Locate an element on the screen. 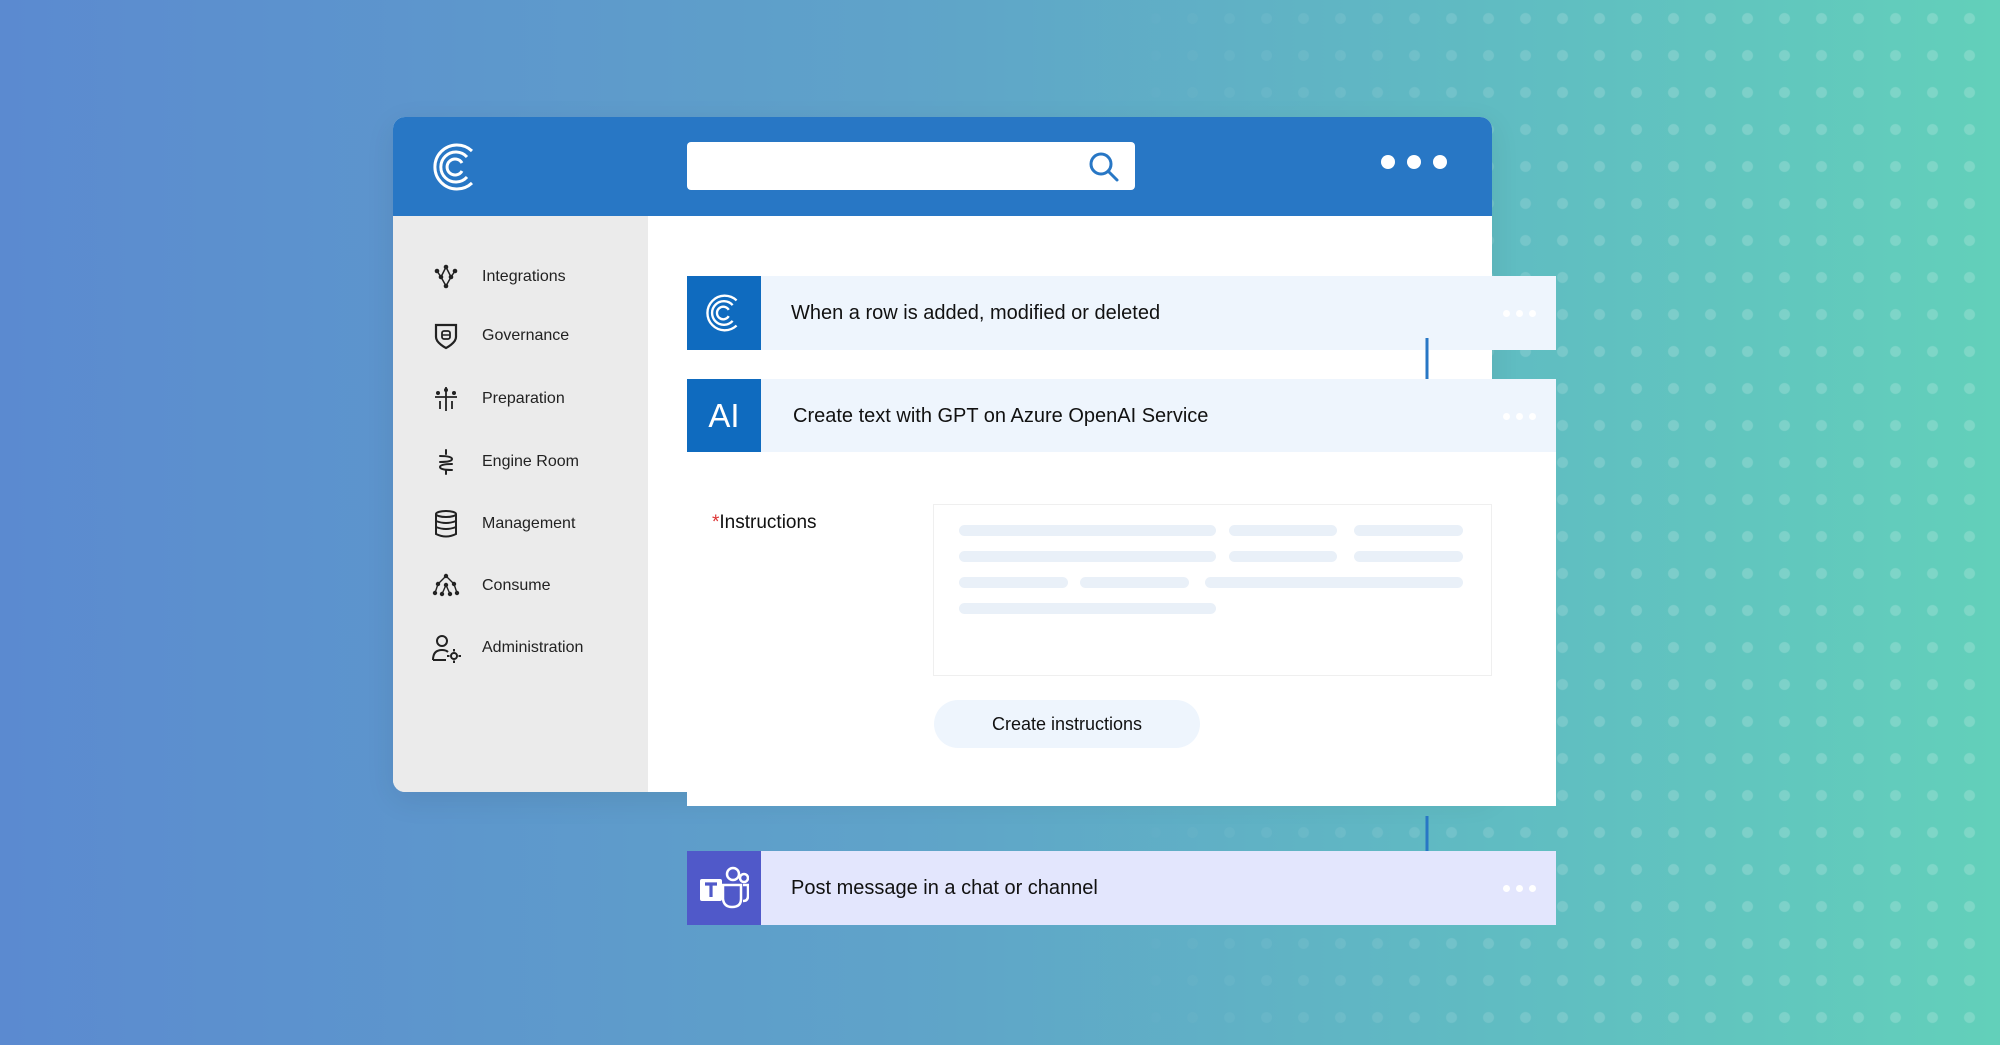 The image size is (2000, 1045). ai-badge: AI is located at coordinates (724, 416).